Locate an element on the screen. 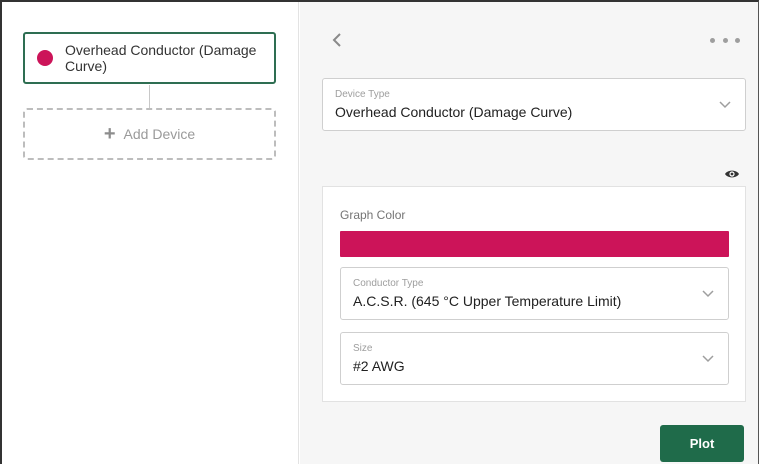  size-value: #2 AWG is located at coordinates (379, 366).